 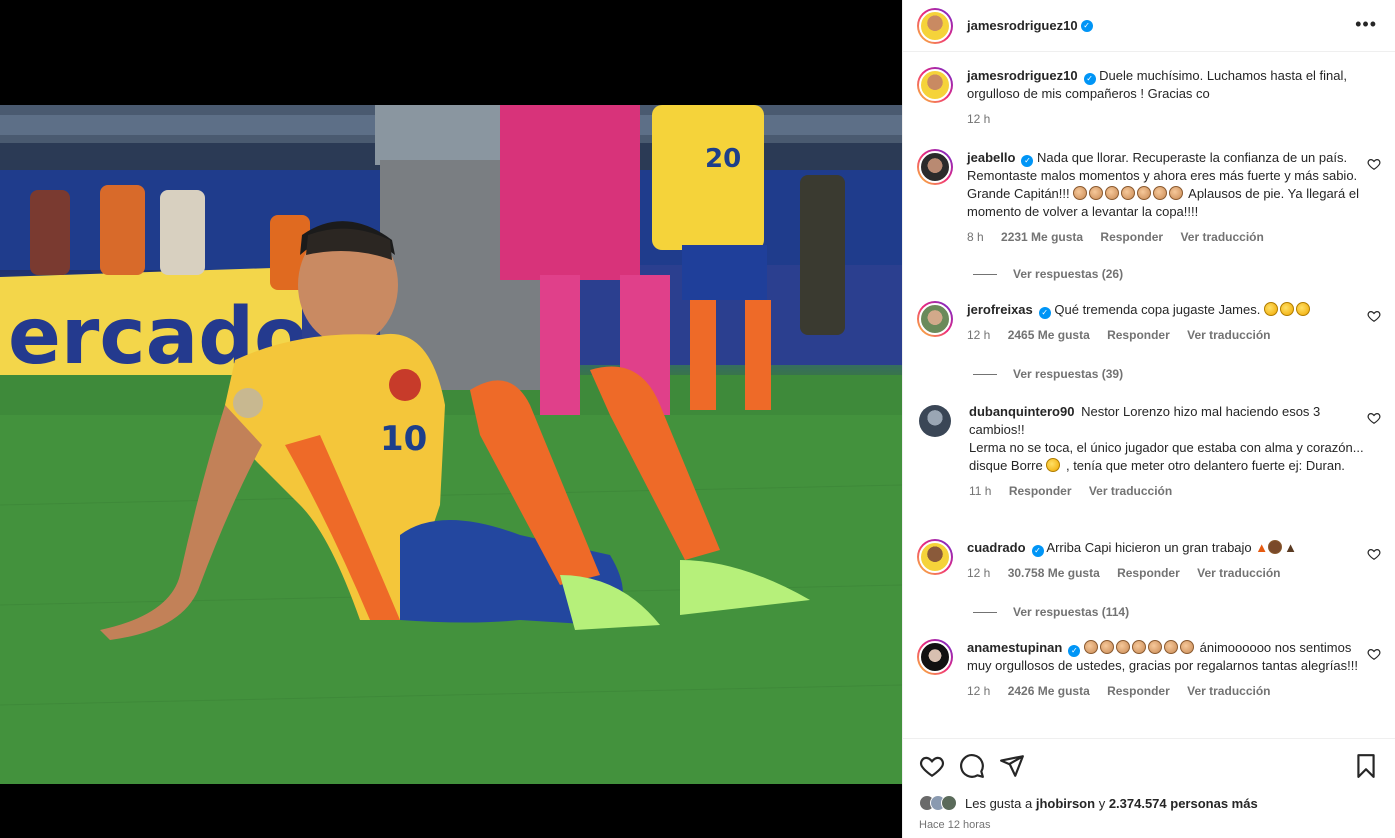 What do you see at coordinates (1048, 274) in the screenshot?
I see `view-replies-button: Ver respuestas (26)` at bounding box center [1048, 274].